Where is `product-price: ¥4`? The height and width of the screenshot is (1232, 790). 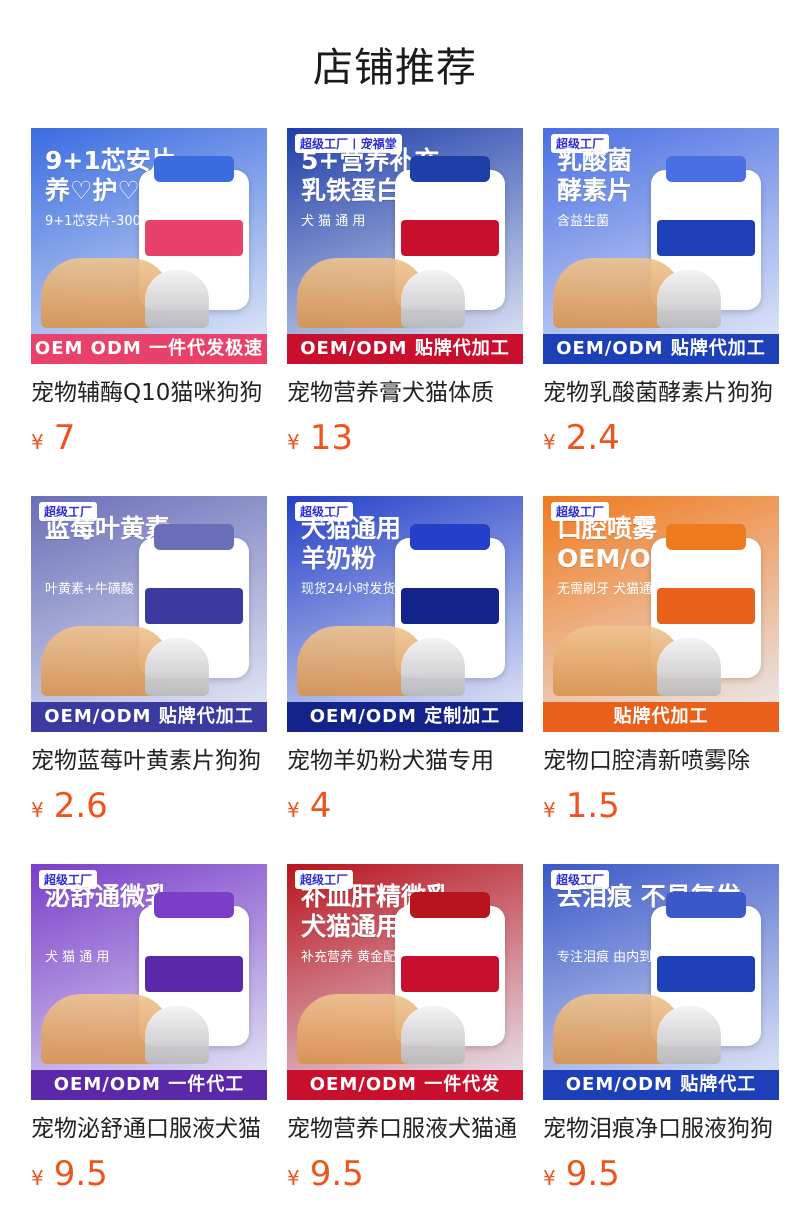
product-price: ¥4 is located at coordinates (405, 806).